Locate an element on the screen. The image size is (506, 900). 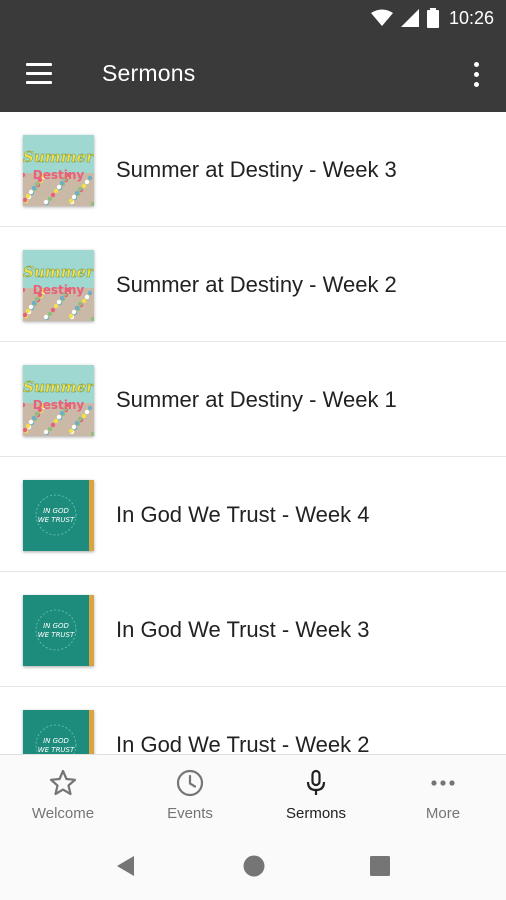
sermon-item: IN GOD WE TRUST In God We Trust - Week 3 is located at coordinates (253, 629).